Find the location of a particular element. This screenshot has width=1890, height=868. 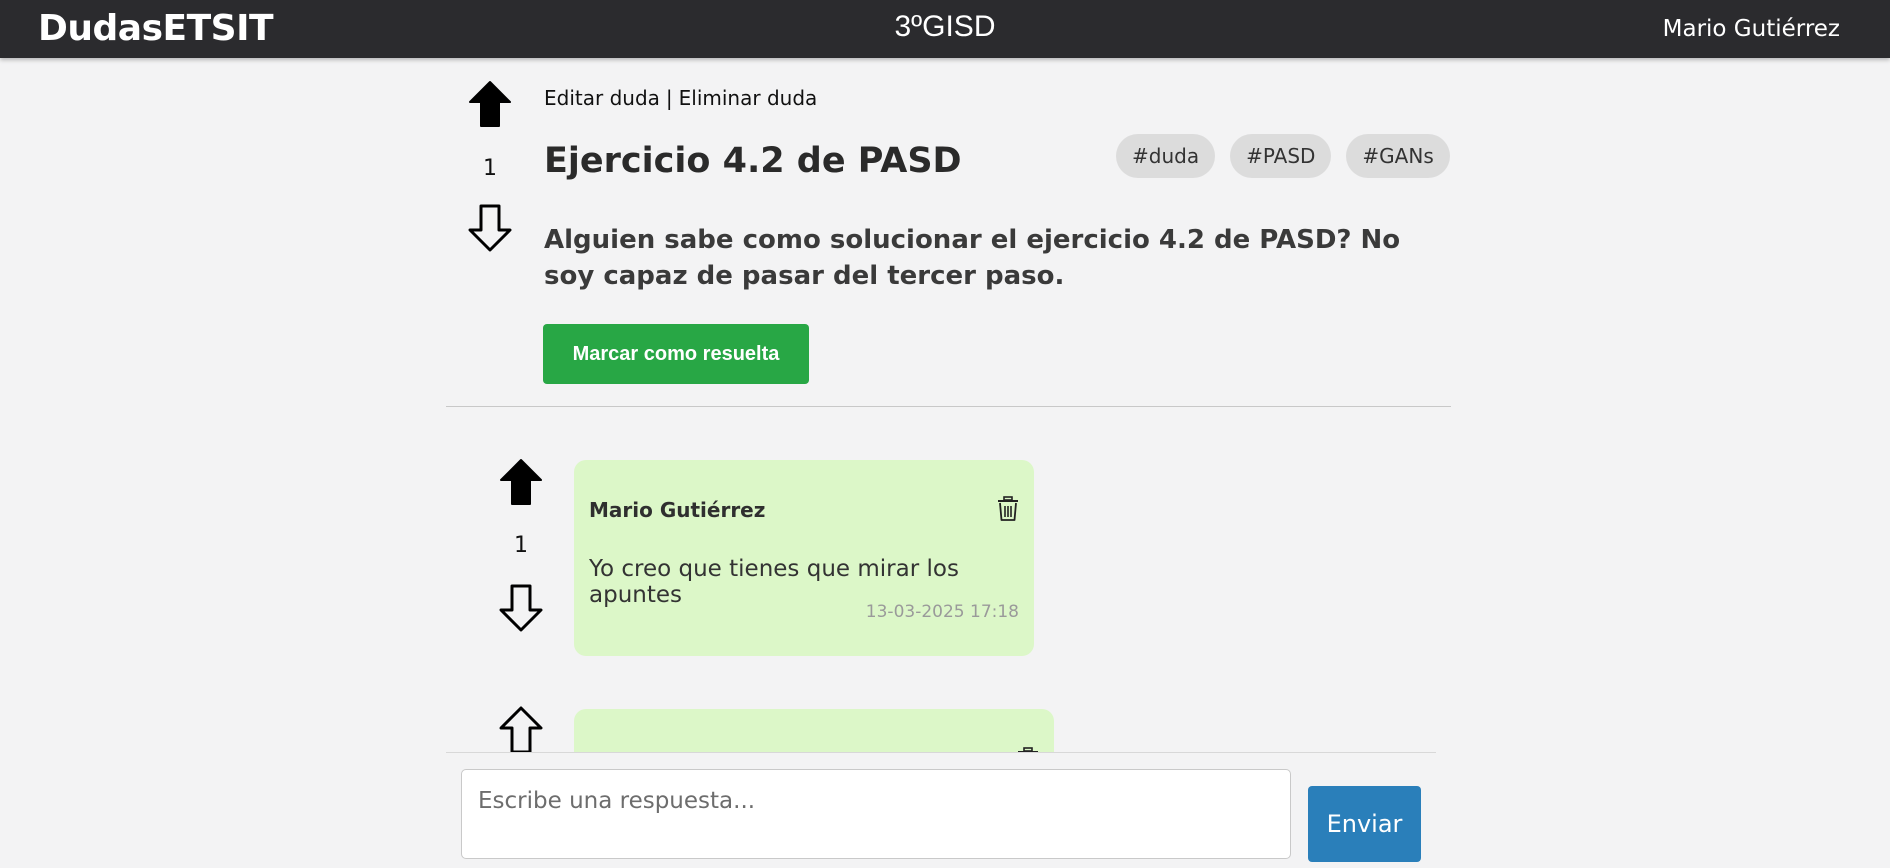

question-title: Ejercicio 4.2 de PASD is located at coordinates (753, 161).